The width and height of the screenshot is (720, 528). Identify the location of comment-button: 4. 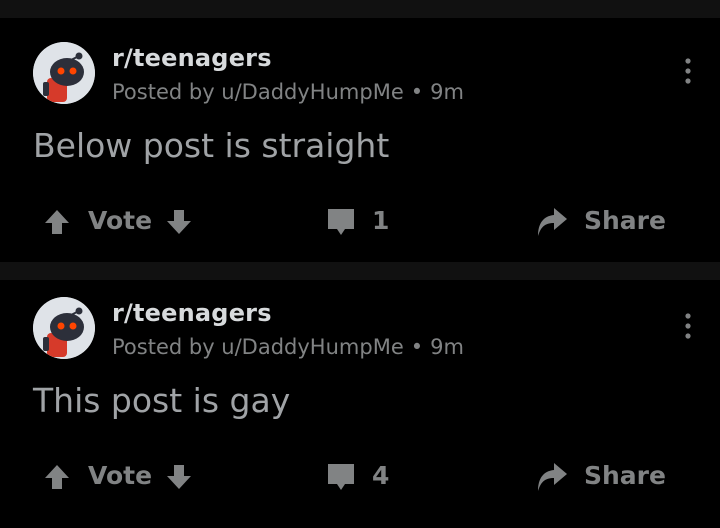
(365, 477).